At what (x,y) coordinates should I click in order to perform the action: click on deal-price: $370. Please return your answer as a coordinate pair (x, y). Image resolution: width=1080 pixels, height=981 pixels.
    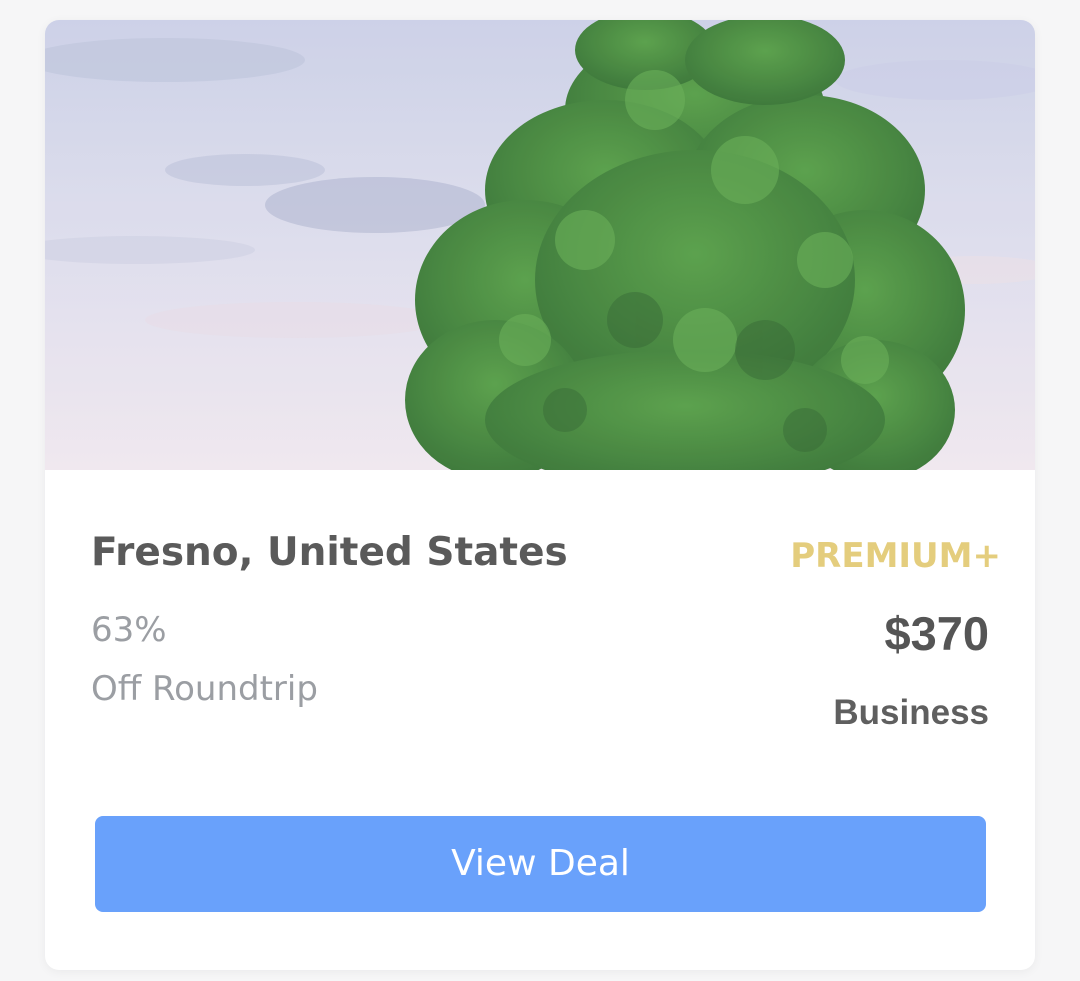
    Looking at the image, I should click on (936, 633).